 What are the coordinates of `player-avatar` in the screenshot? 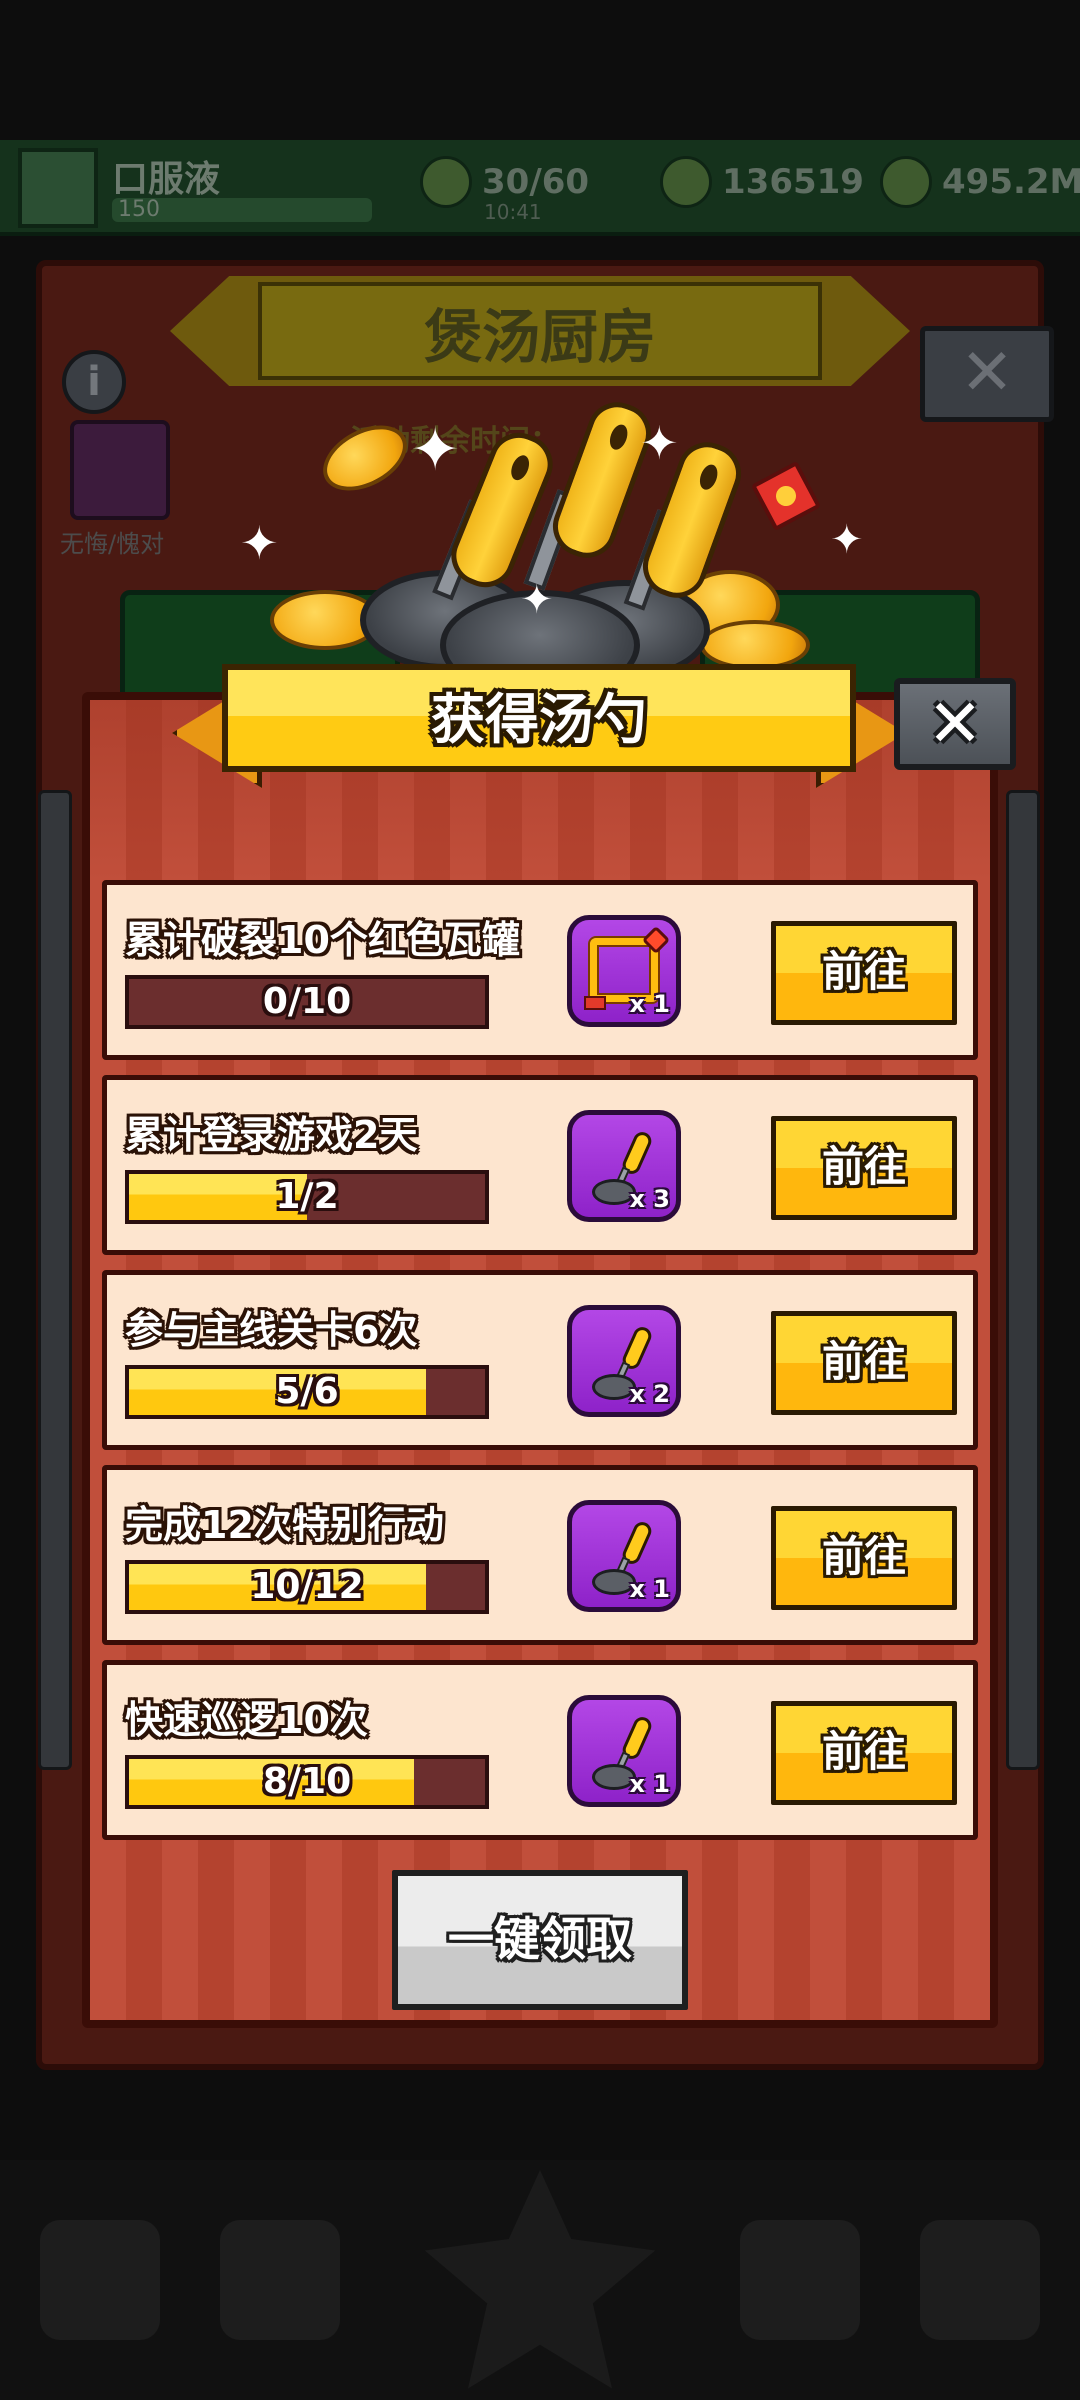 It's located at (58, 188).